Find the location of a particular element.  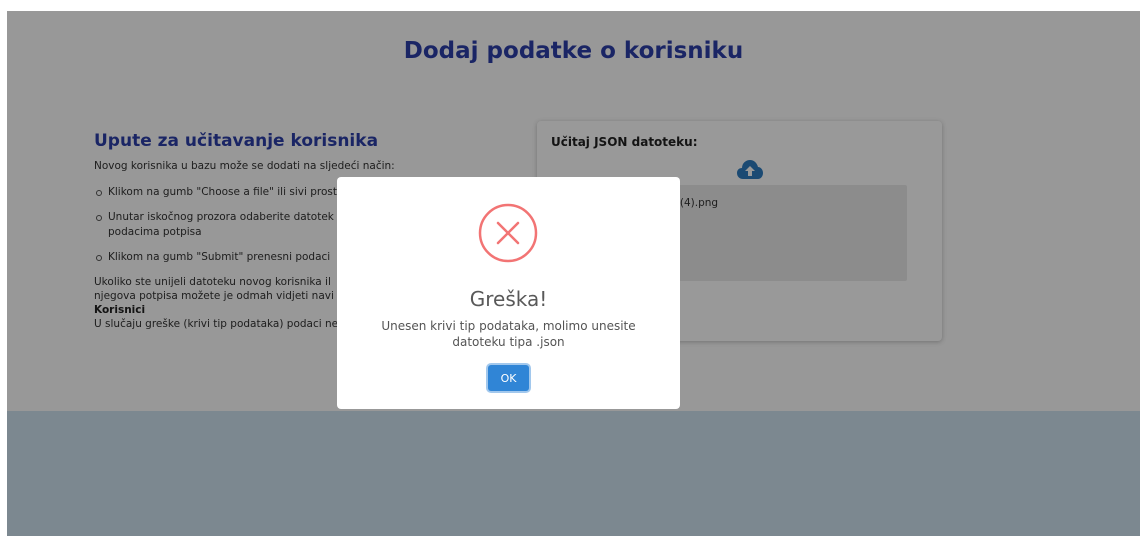

error-x-icon is located at coordinates (508, 233).